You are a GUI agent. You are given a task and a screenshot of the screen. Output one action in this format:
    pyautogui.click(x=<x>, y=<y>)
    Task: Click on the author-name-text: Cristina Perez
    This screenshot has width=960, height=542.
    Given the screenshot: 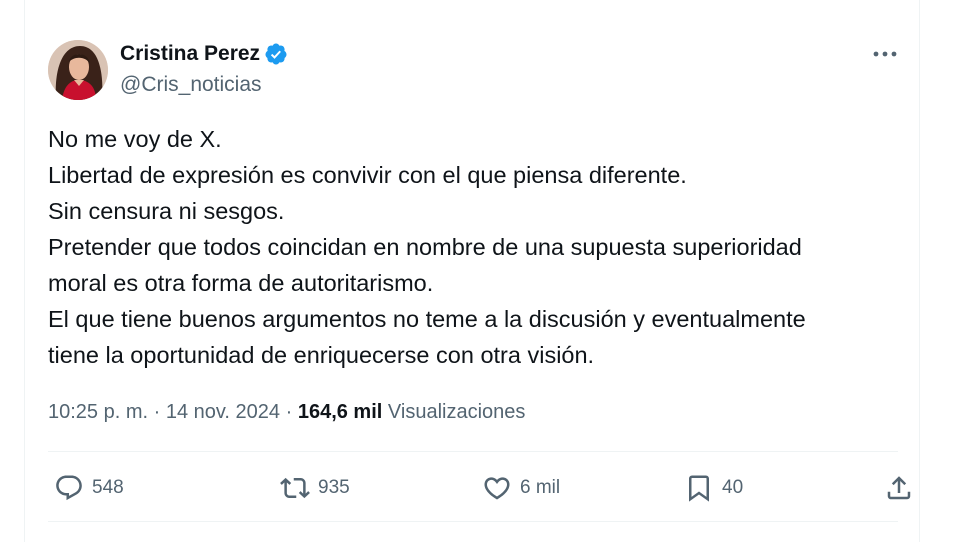 What is the action you would take?
    pyautogui.click(x=190, y=54)
    